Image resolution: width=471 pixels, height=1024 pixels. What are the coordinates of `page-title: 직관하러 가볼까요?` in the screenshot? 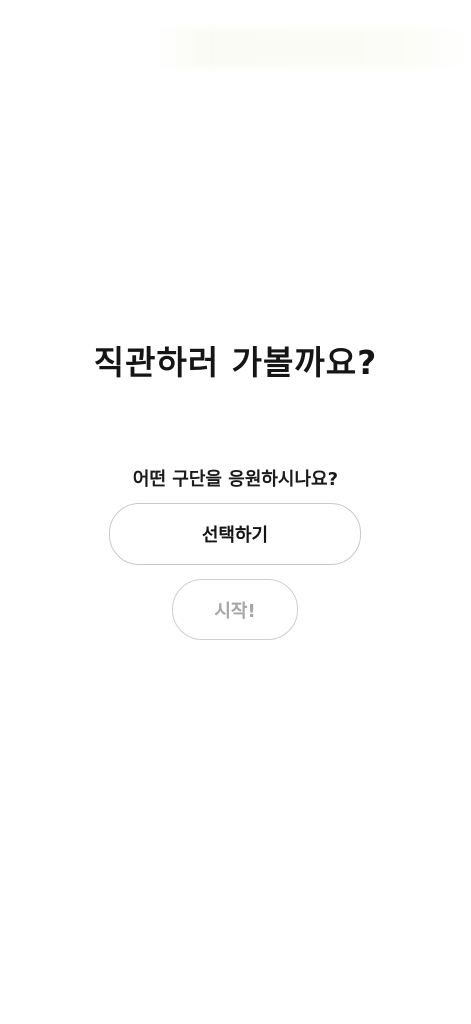 It's located at (235, 362).